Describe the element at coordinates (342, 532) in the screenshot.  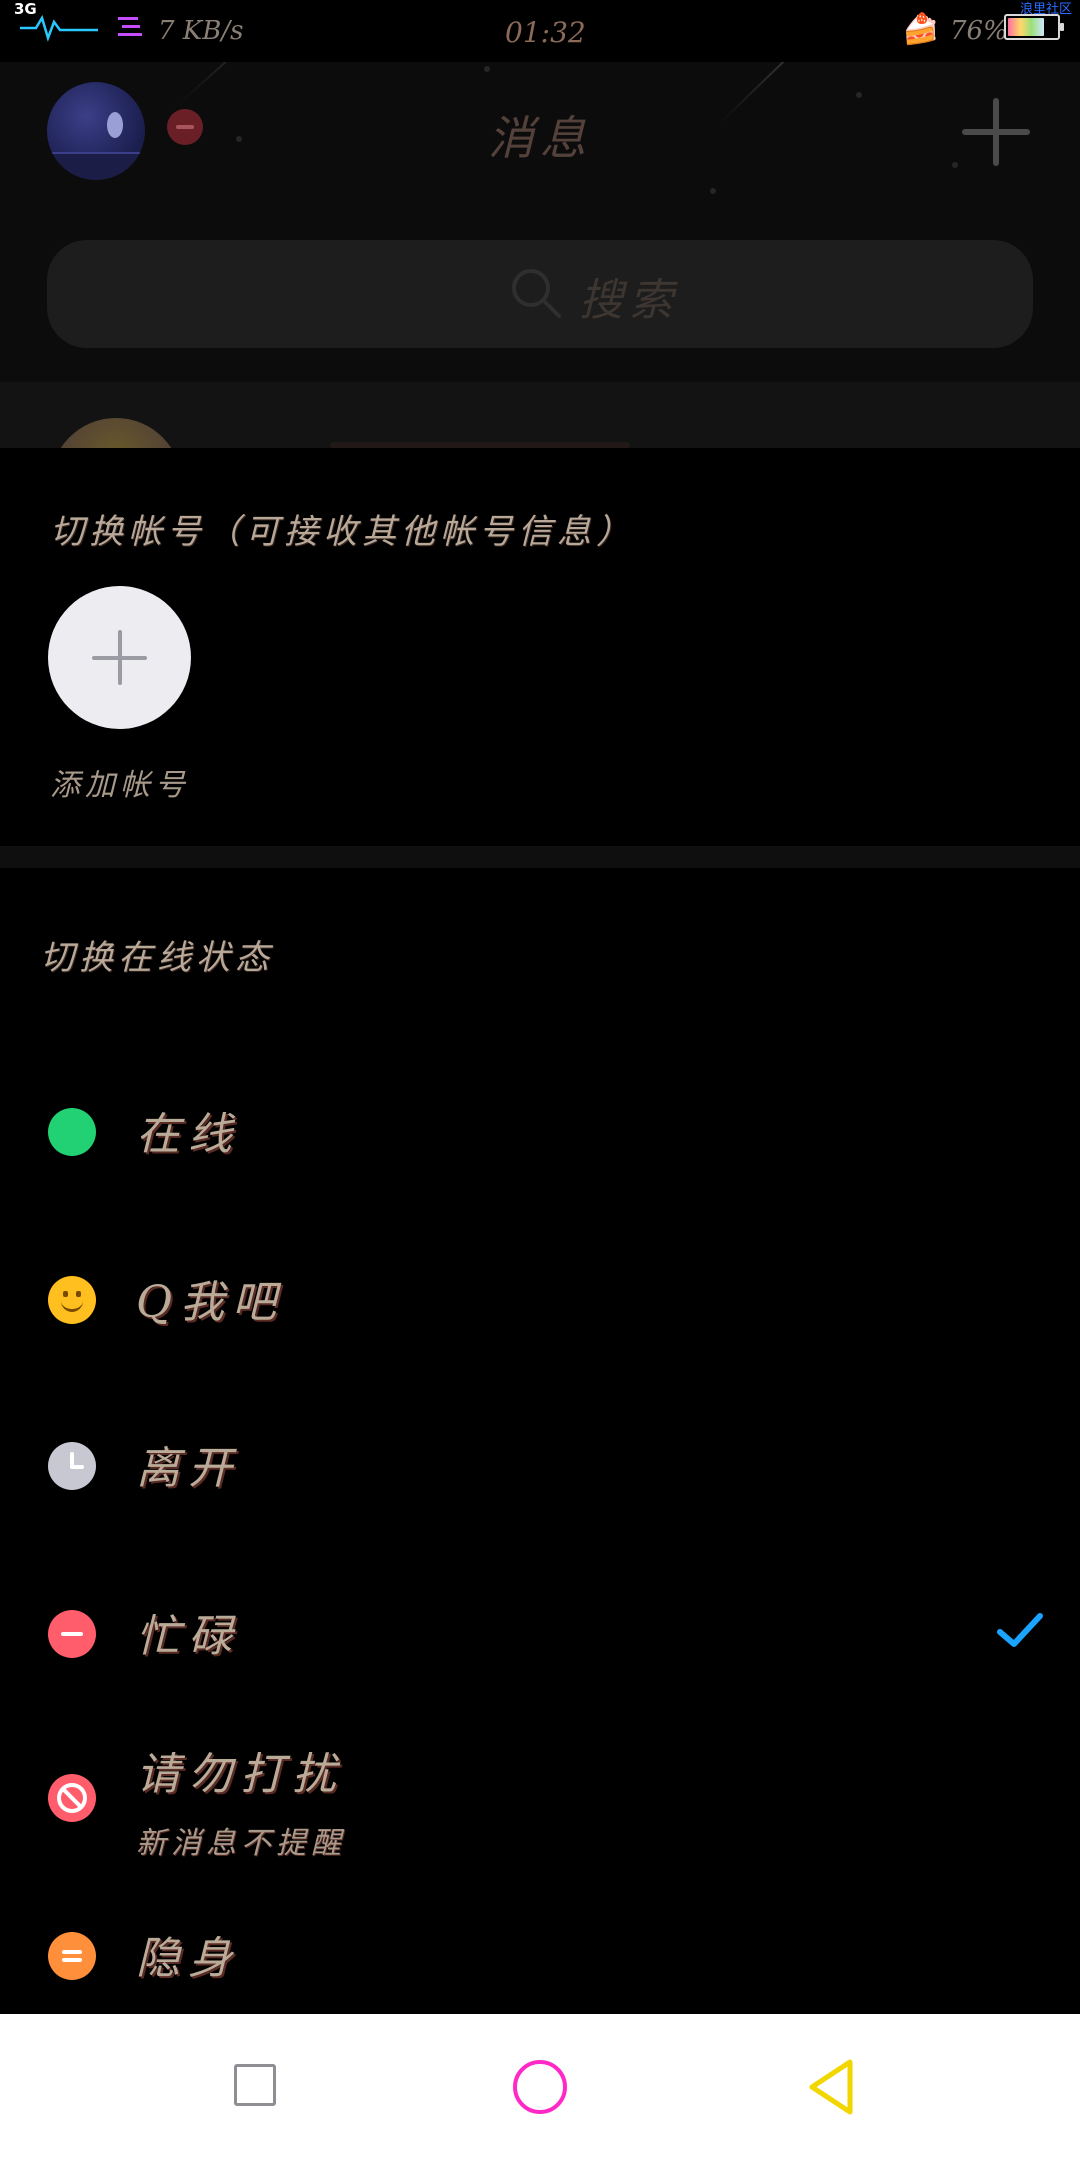
I see `account-section-title: 切换帐号（可接收其他帐号信息）` at that location.